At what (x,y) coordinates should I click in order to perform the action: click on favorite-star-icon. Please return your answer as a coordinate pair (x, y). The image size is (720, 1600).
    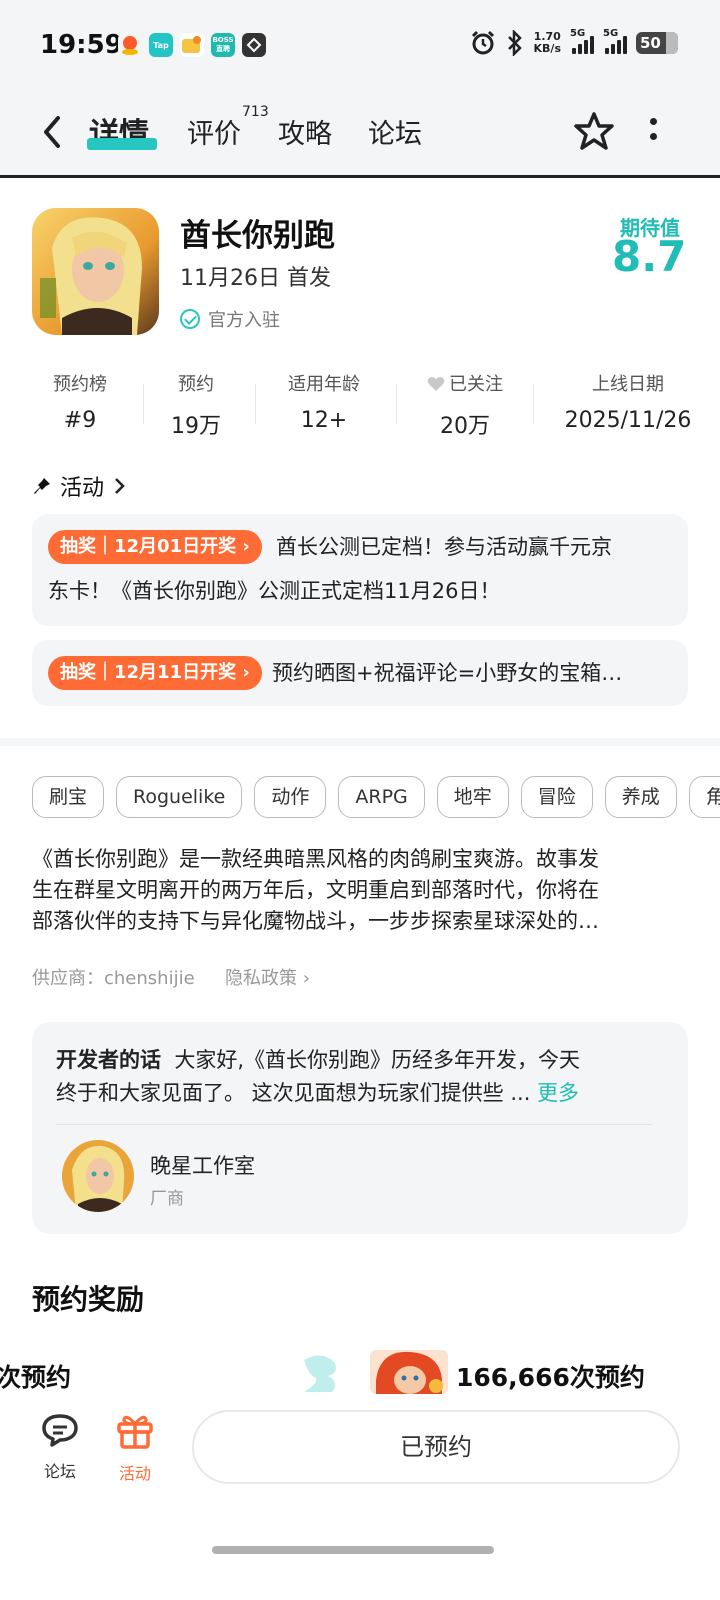
    Looking at the image, I should click on (594, 131).